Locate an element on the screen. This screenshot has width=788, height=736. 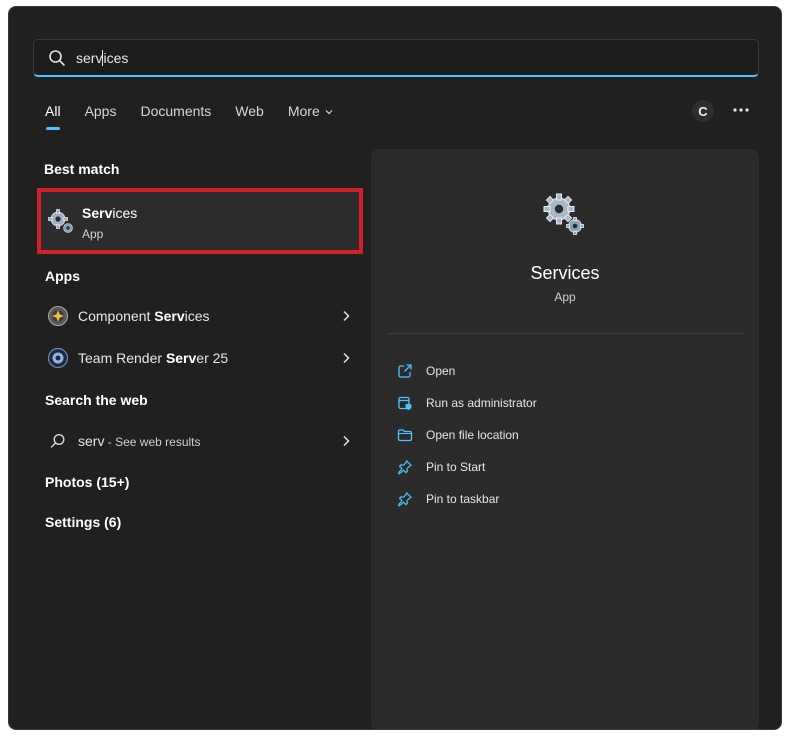
action-label: Run as administrator is located at coordinates (481, 403).